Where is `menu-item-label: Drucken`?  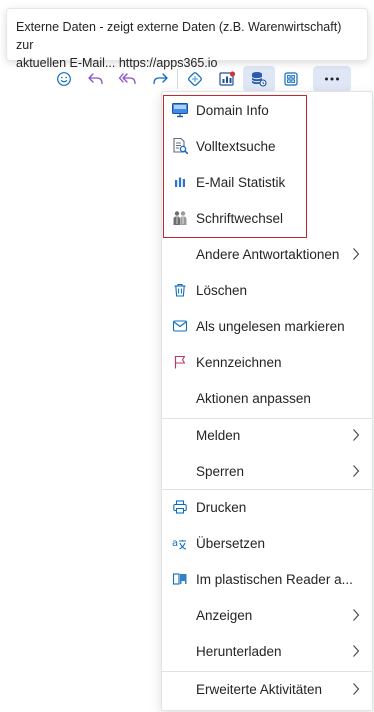
menu-item-label: Drucken is located at coordinates (221, 507).